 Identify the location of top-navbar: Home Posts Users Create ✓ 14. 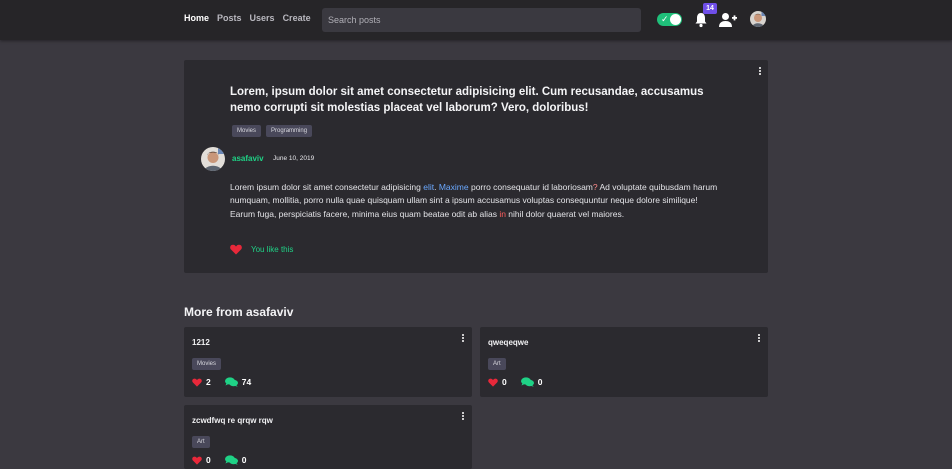
(476, 20).